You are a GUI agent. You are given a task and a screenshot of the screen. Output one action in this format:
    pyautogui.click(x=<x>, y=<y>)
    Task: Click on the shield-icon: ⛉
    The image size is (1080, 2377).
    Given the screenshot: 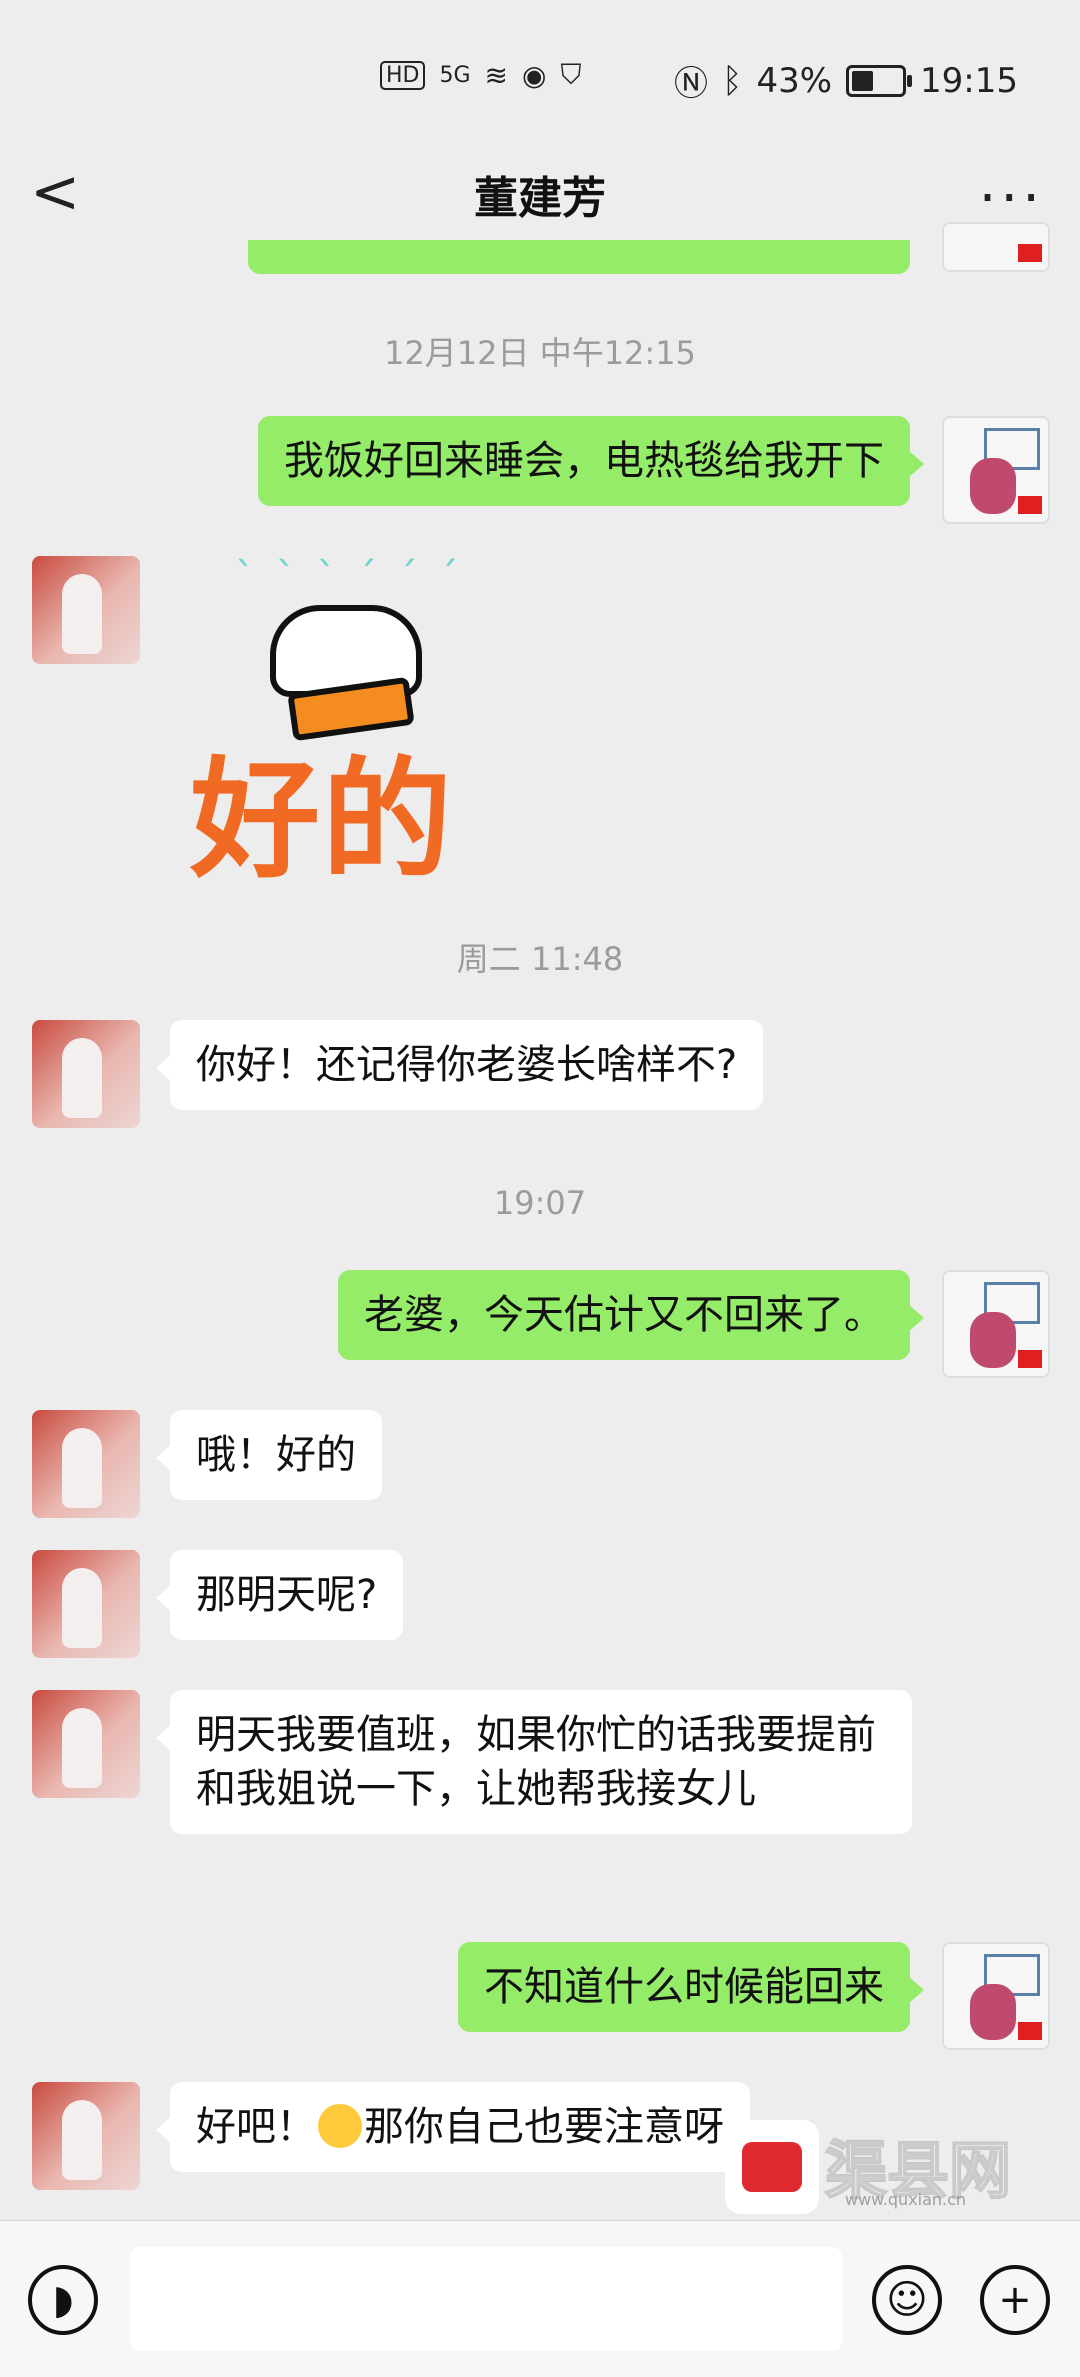 What is the action you would take?
    pyautogui.click(x=571, y=74)
    